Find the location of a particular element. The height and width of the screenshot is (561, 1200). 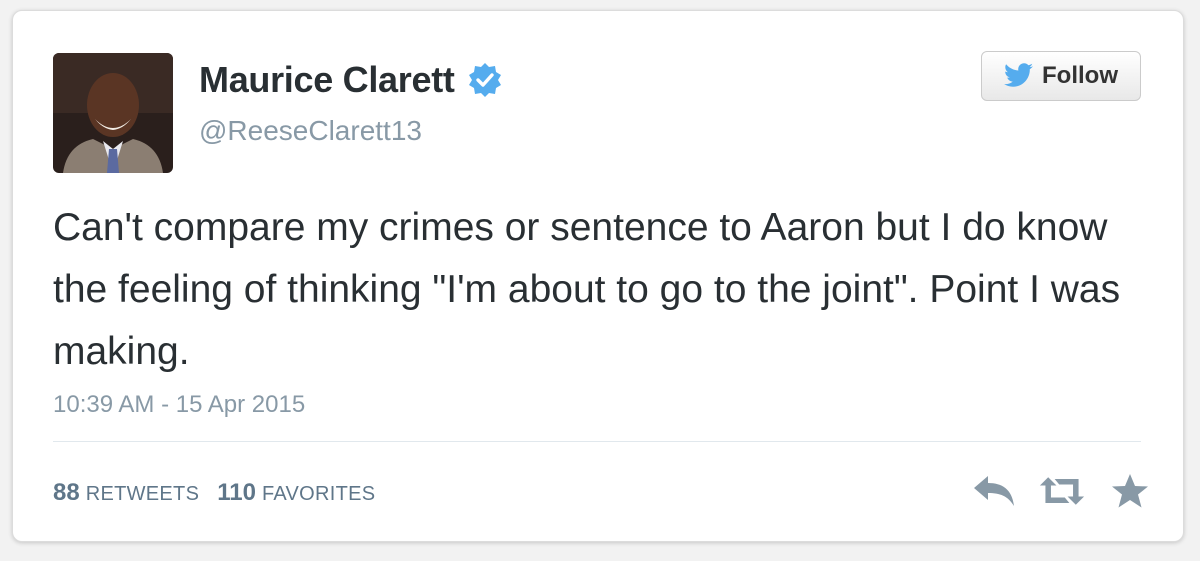

retweets-count: 88 is located at coordinates (66, 492).